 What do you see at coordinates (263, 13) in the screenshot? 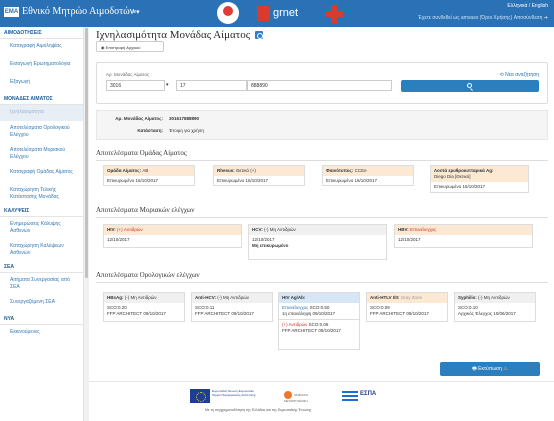
I see `grnet-icon` at bounding box center [263, 13].